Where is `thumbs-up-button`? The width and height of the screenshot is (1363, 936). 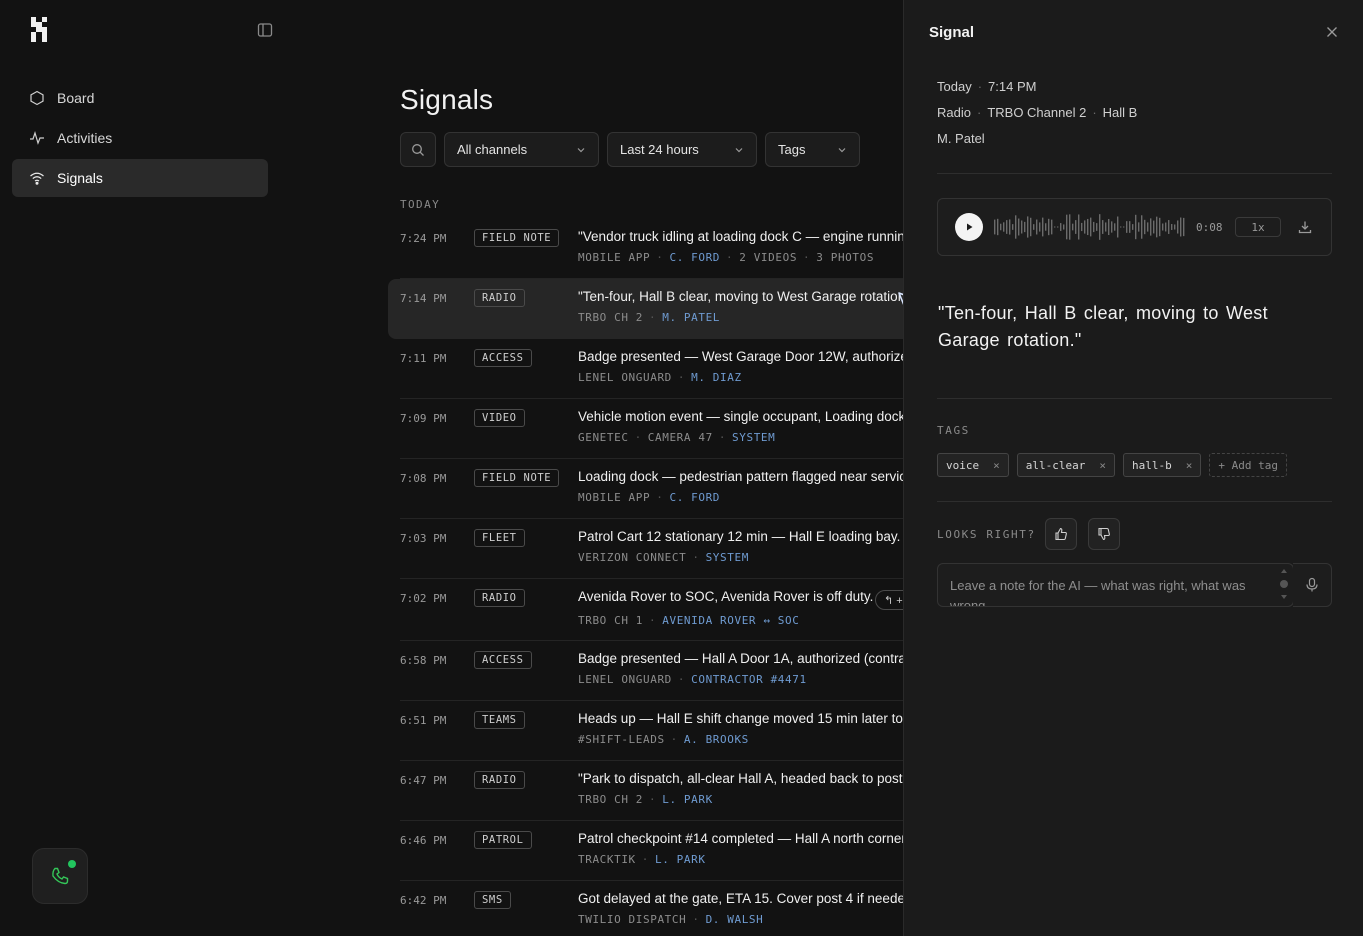
thumbs-up-button is located at coordinates (1061, 534).